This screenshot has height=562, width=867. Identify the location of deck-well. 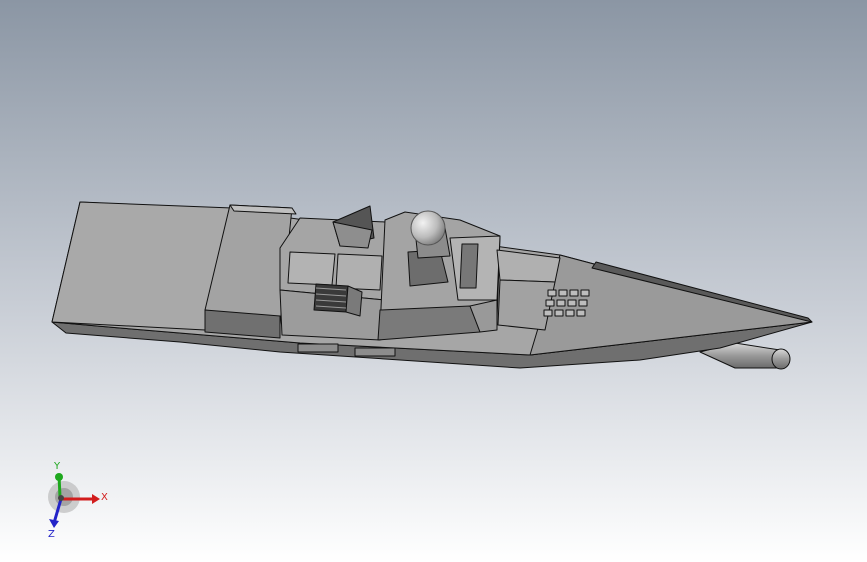
(311, 268).